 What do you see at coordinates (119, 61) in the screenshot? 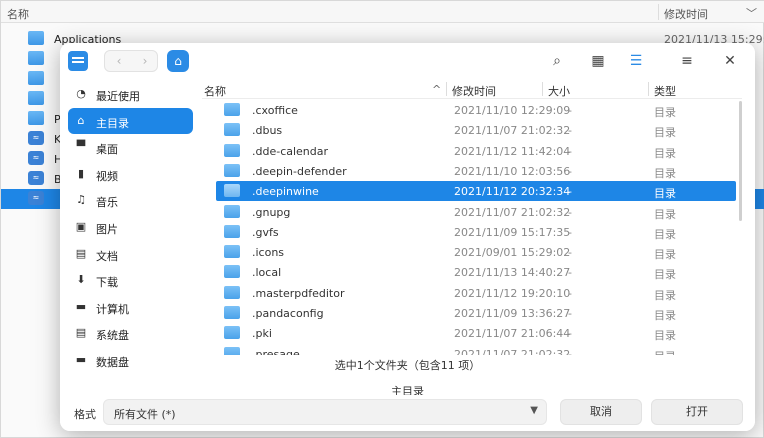
I see `back-button: ‹` at bounding box center [119, 61].